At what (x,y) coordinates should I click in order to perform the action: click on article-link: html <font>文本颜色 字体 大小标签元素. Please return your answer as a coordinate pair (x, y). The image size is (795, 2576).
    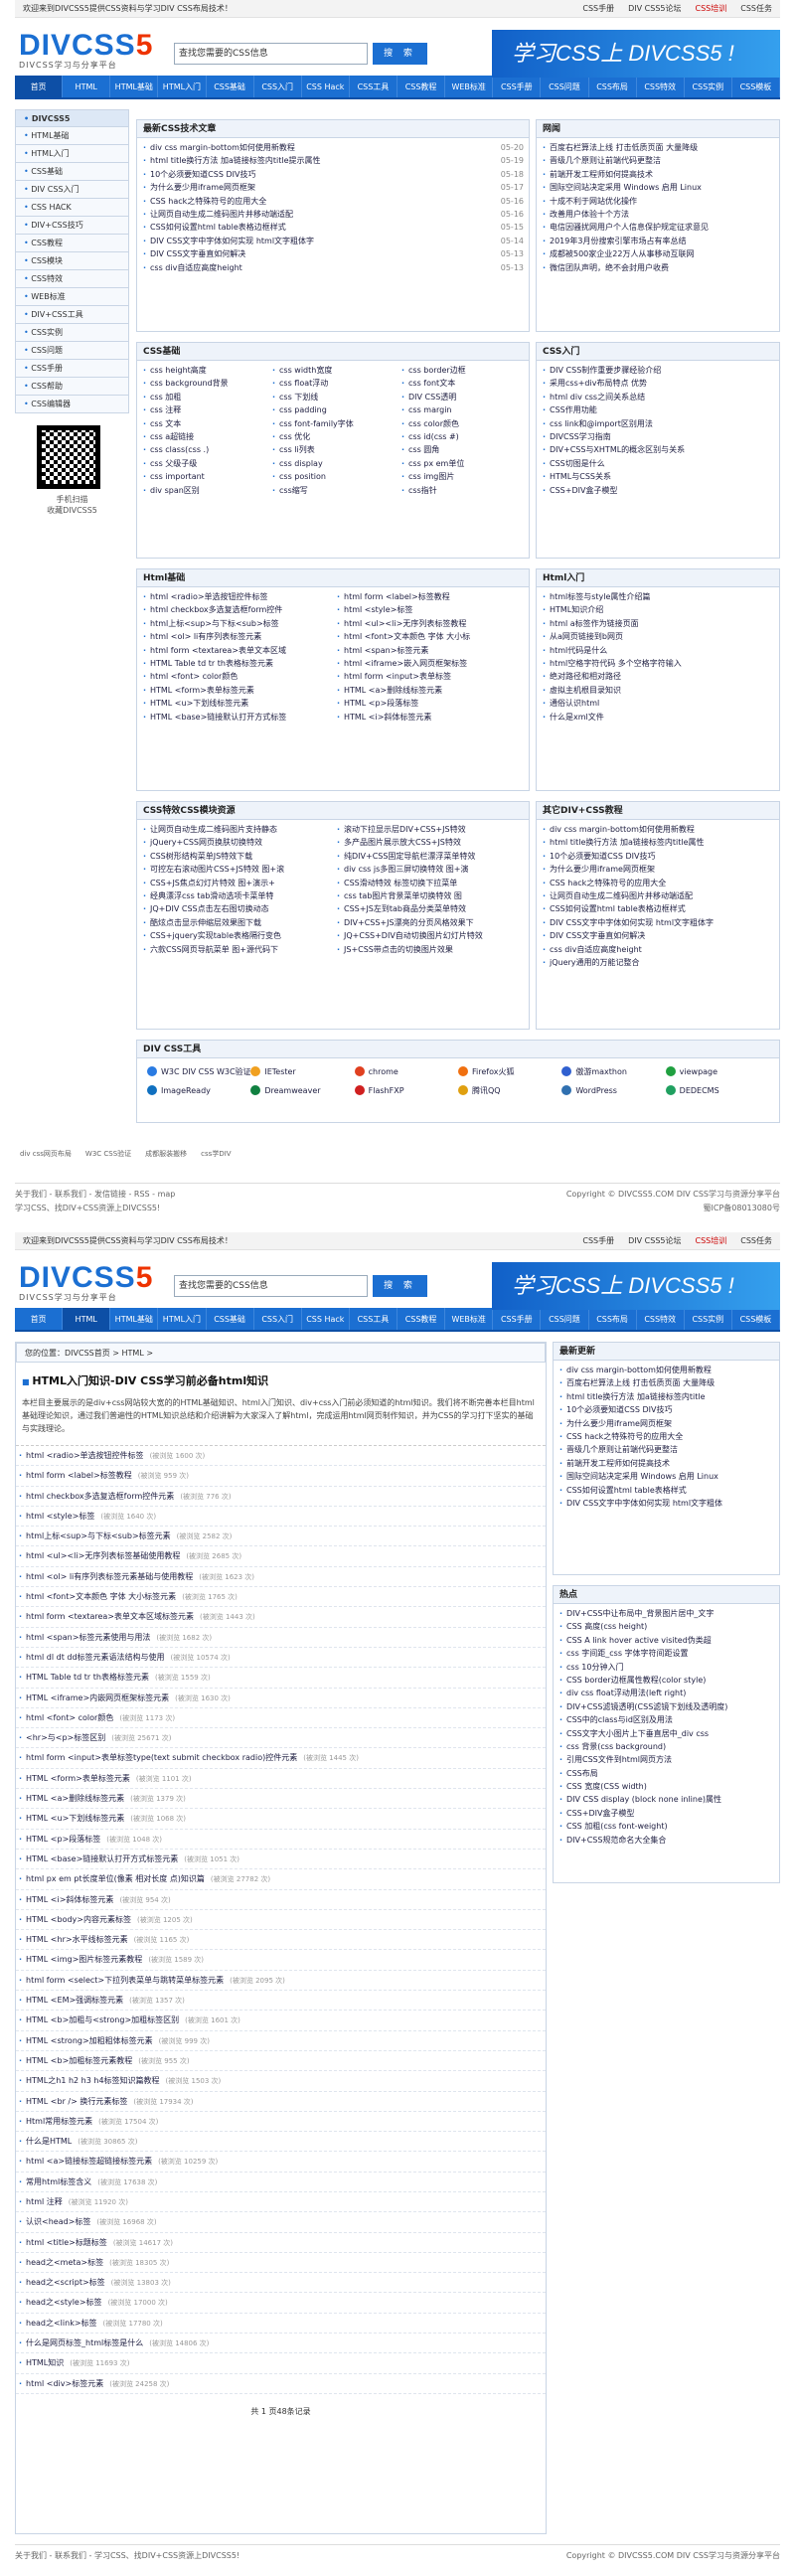
    Looking at the image, I should click on (101, 1596).